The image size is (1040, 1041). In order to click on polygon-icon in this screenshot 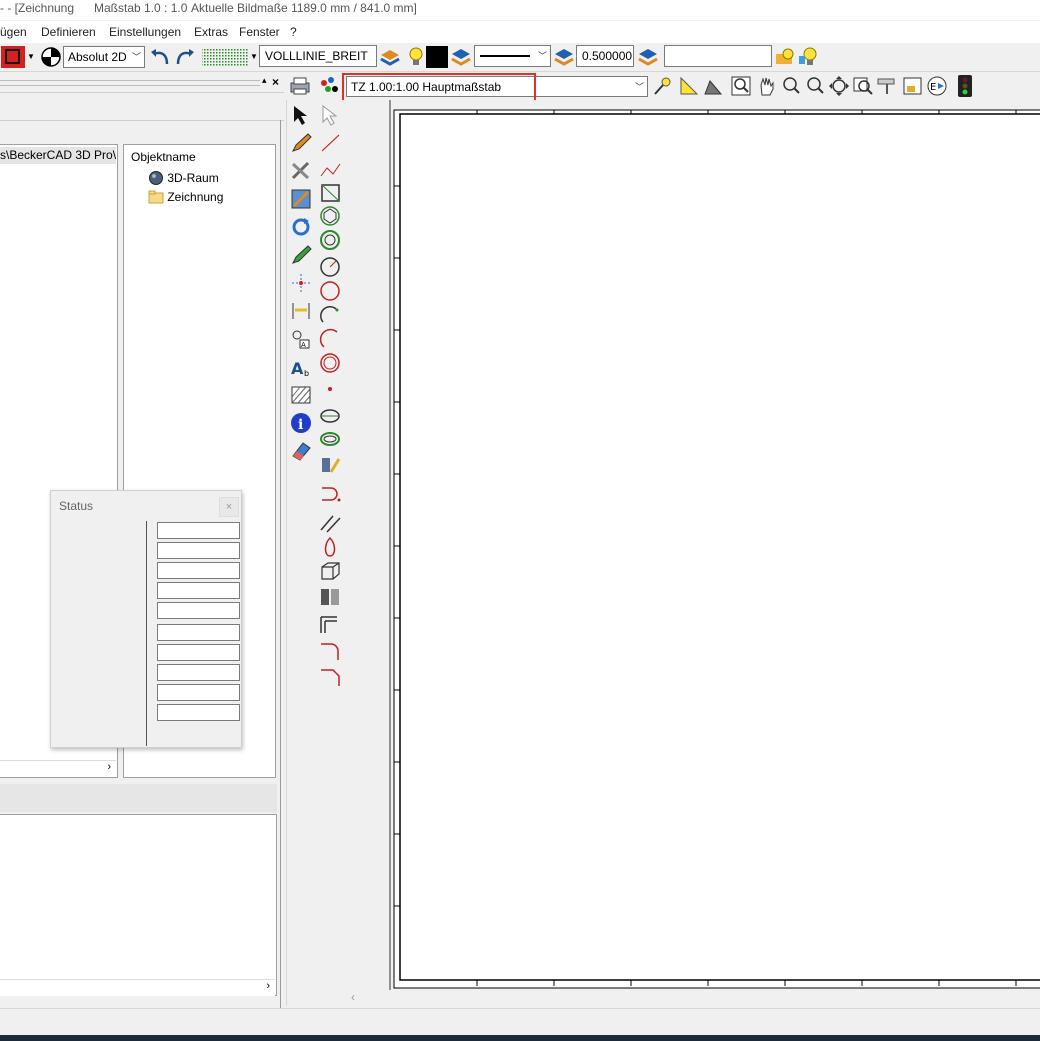, I will do `click(331, 216)`.